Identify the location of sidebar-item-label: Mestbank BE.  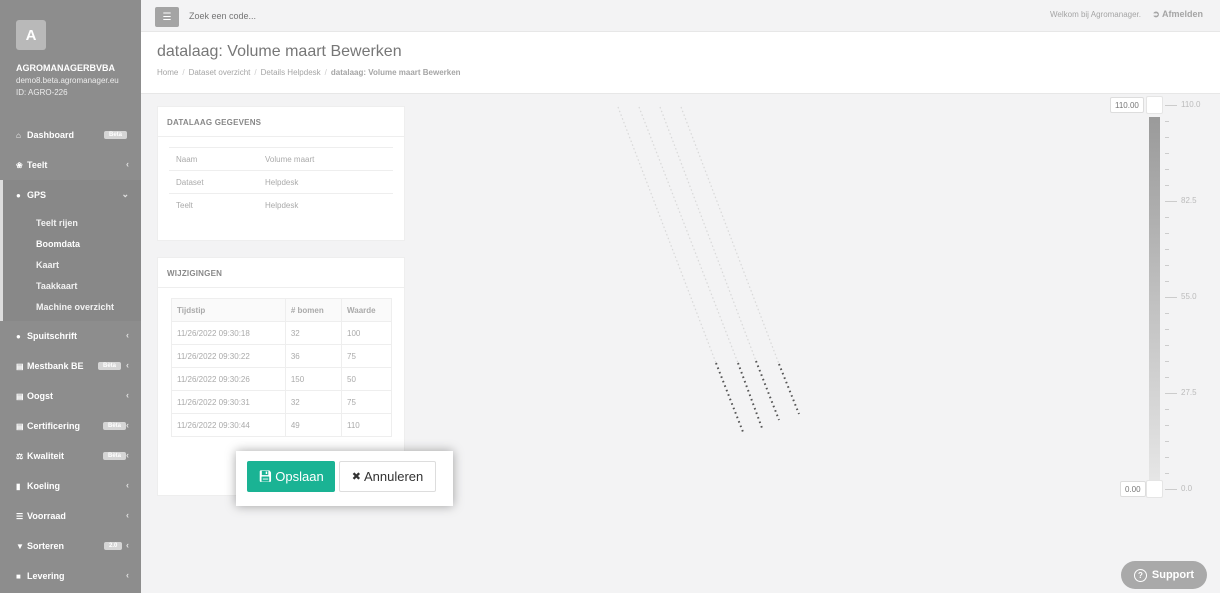
(55, 366).